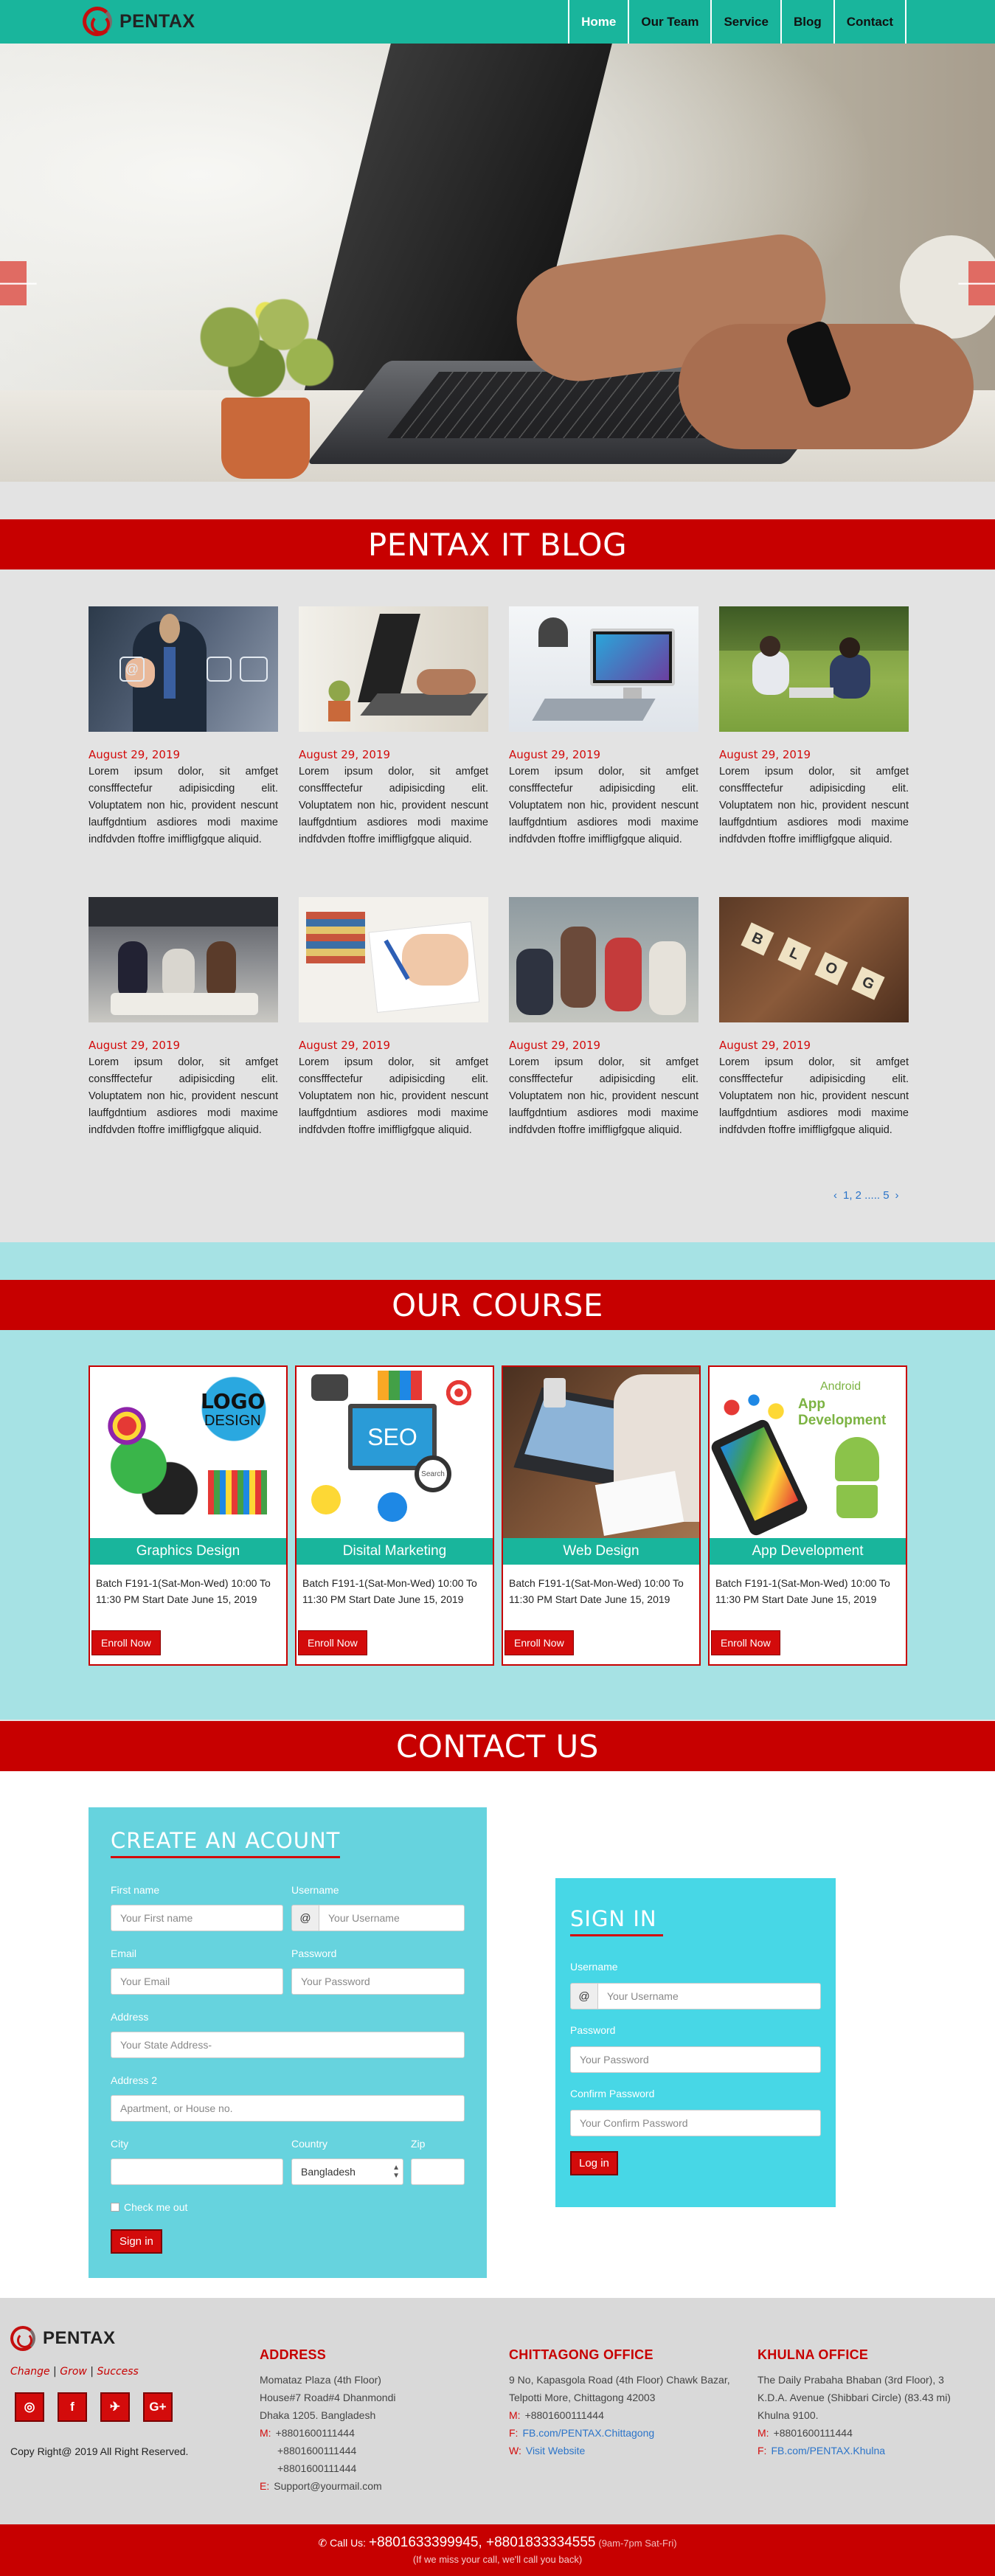 The image size is (995, 2576). What do you see at coordinates (598, 22) in the screenshot?
I see `nav-home: Home` at bounding box center [598, 22].